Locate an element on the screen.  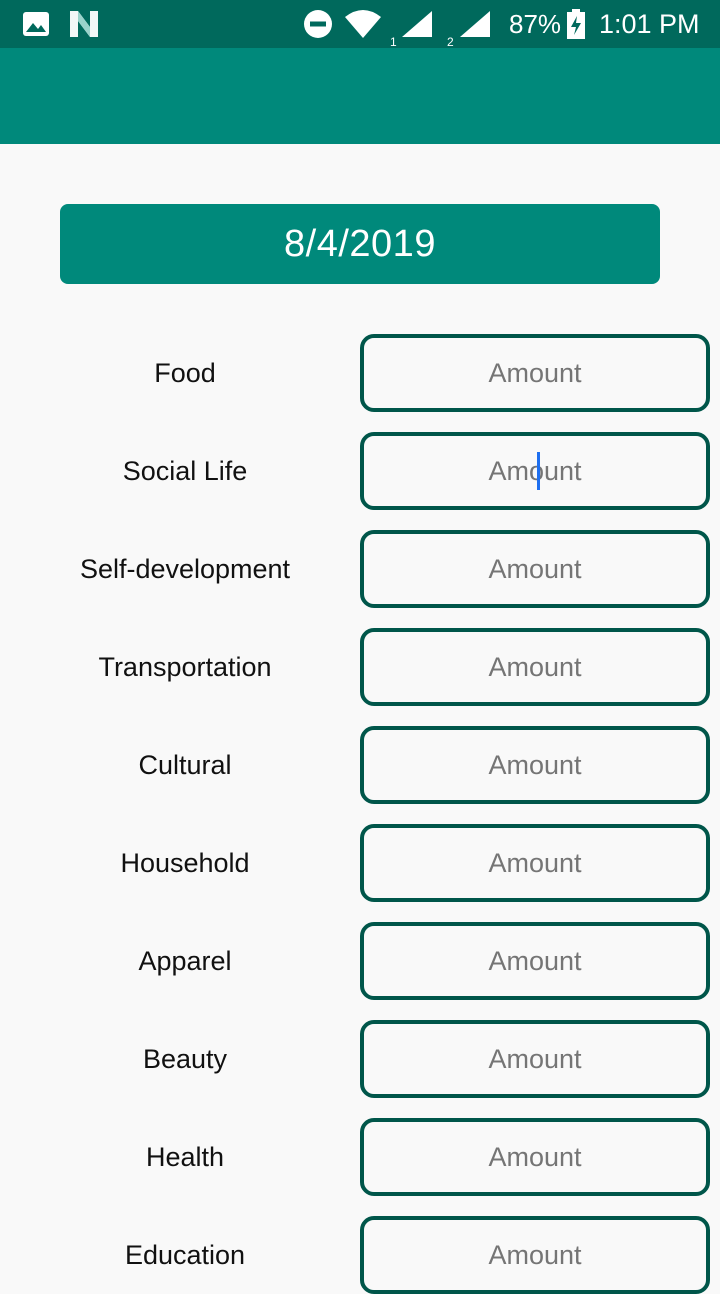
category-row-self-development: Self-development Amount is located at coordinates (360, 569).